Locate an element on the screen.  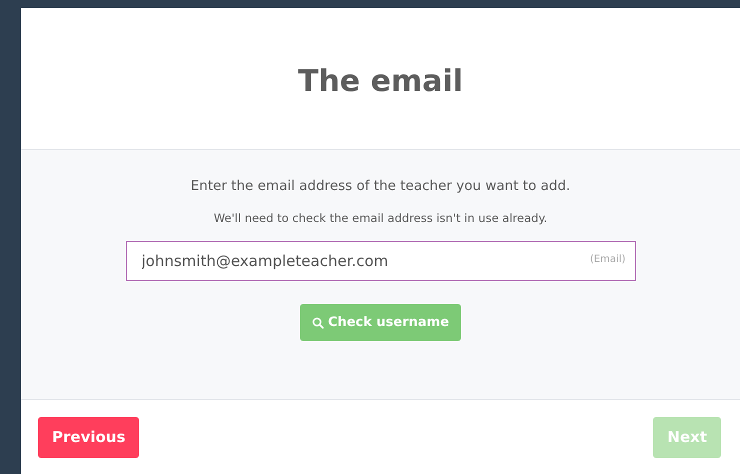
instruction-text: We'll need to check the email address isn't in use already. is located at coordinates (381, 218).